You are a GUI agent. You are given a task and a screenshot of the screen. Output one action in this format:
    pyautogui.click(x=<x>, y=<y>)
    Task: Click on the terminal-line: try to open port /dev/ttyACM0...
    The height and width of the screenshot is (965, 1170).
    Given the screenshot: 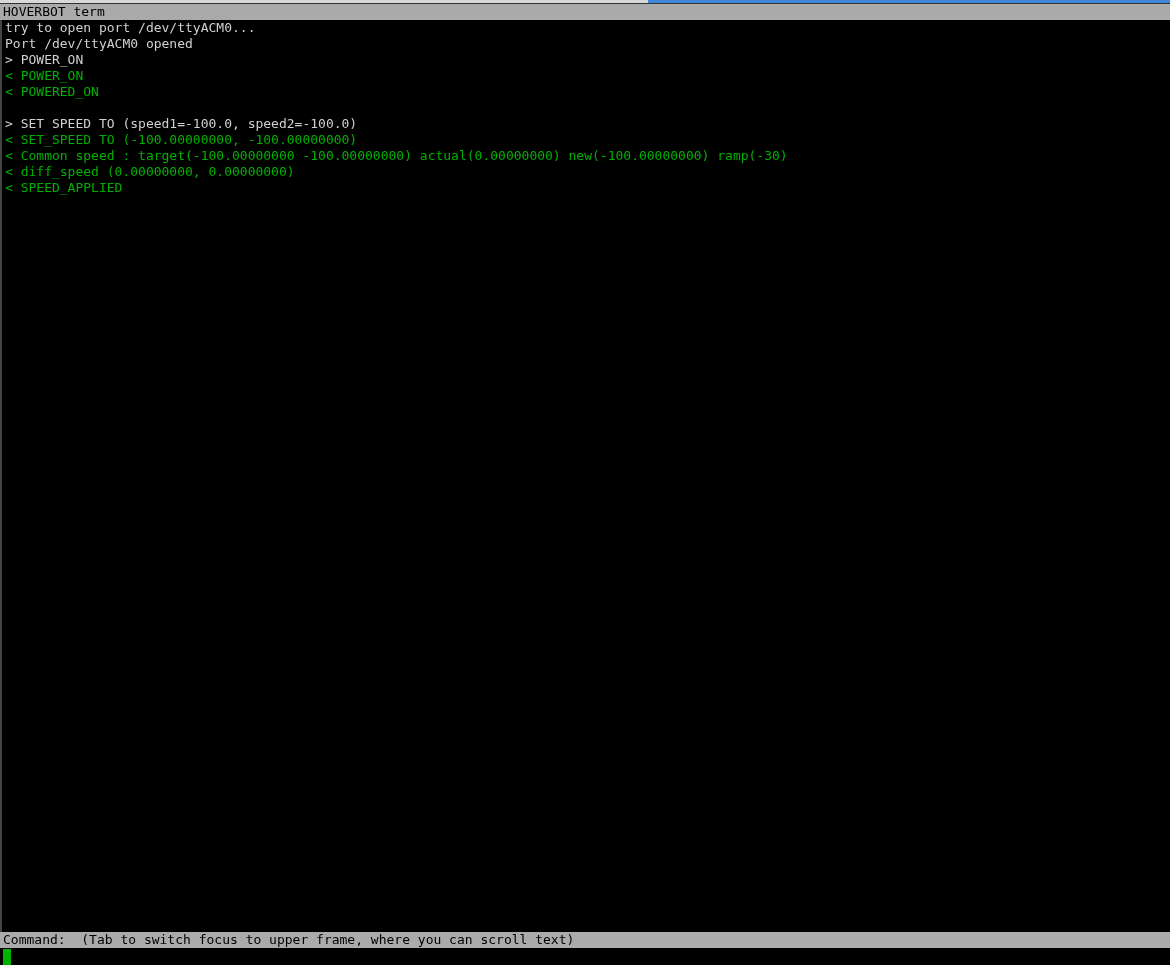 What is the action you would take?
    pyautogui.click(x=131, y=28)
    